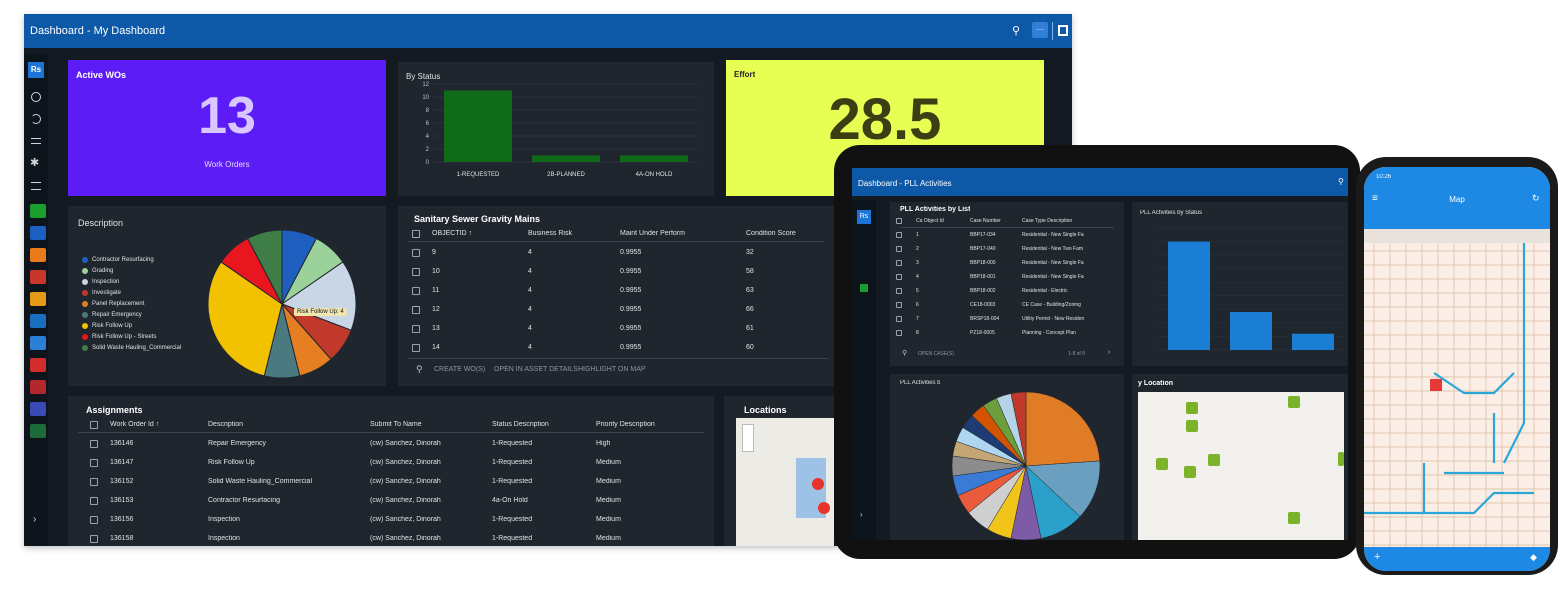 The height and width of the screenshot is (590, 1560). I want to click on open-asset-details-button: OPEN IN ASSET DETAILS, so click(536, 369).